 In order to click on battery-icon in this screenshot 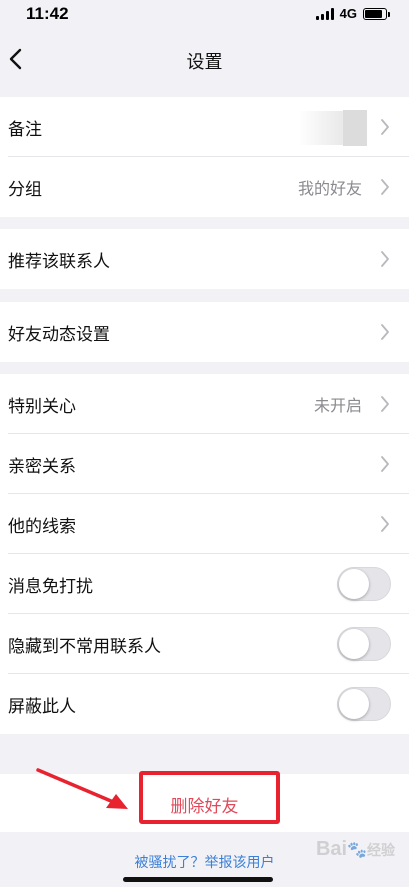, I will do `click(376, 13)`.